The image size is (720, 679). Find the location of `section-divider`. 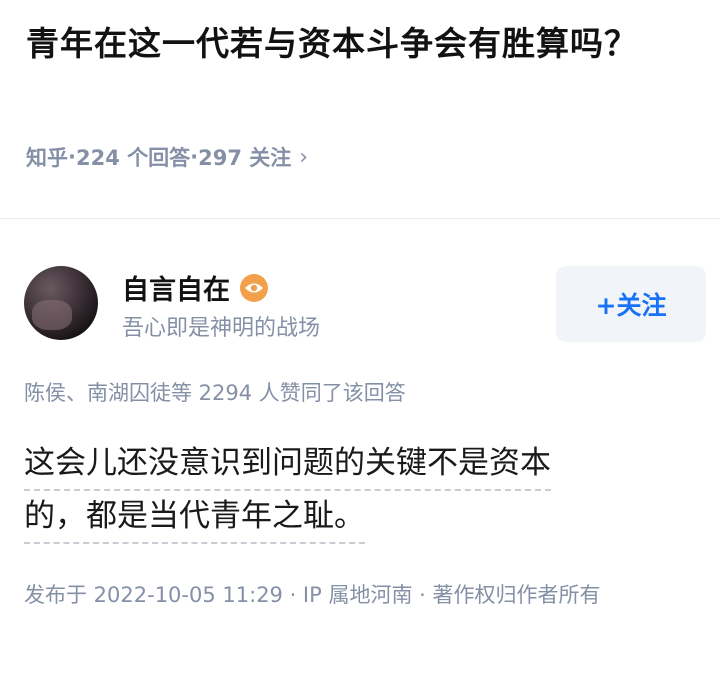

section-divider is located at coordinates (360, 218).